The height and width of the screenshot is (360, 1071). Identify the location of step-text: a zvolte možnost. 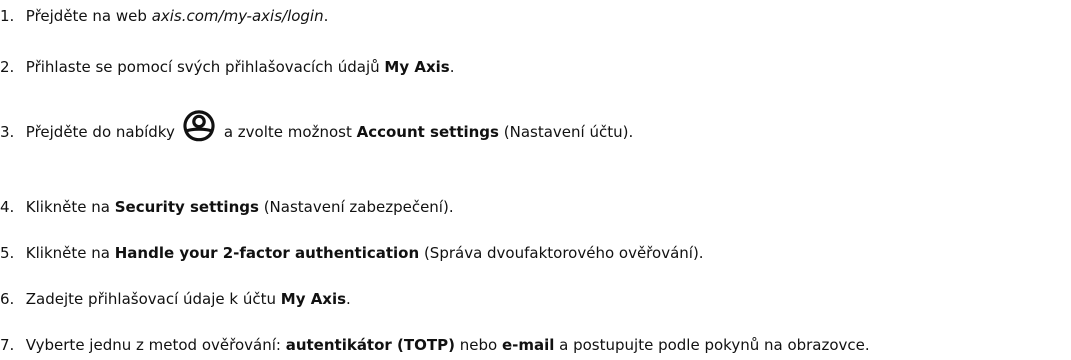
(290, 132).